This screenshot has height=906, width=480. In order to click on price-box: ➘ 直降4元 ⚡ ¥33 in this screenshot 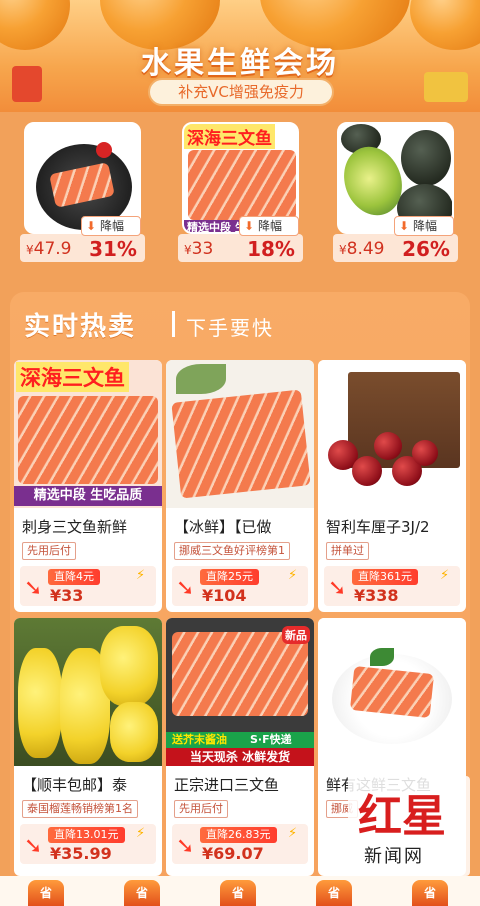, I will do `click(88, 586)`.